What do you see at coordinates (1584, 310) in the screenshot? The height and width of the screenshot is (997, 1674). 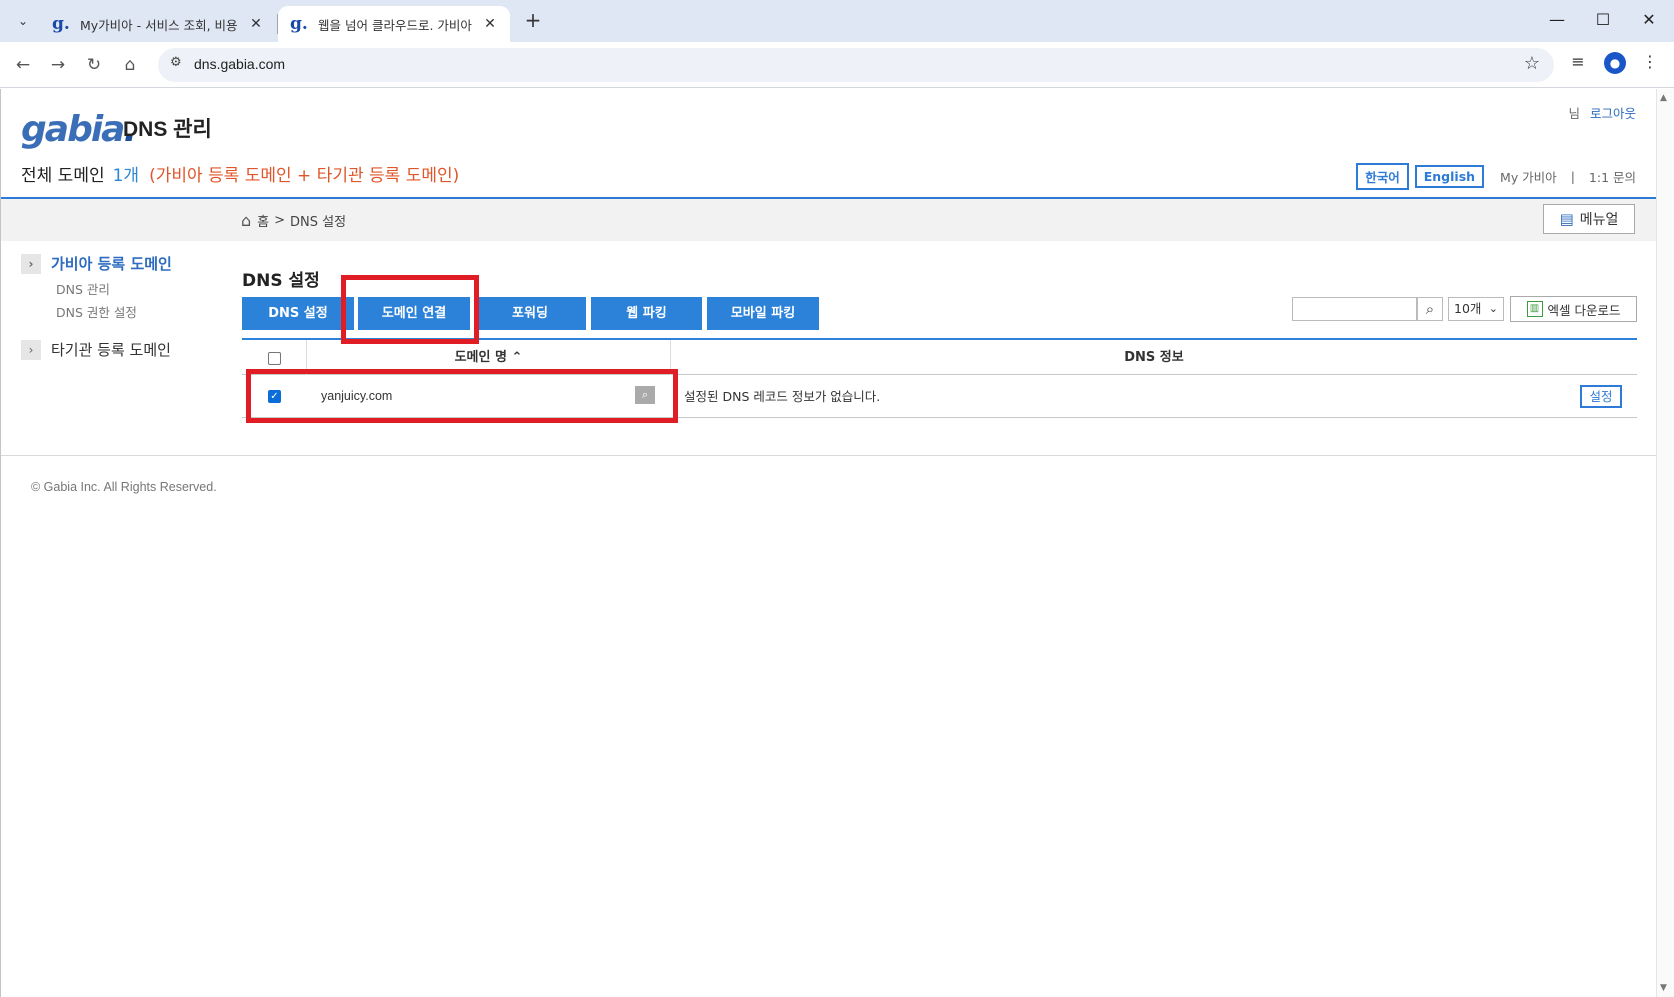 I see `excel-label: 엑셀 다운로드` at bounding box center [1584, 310].